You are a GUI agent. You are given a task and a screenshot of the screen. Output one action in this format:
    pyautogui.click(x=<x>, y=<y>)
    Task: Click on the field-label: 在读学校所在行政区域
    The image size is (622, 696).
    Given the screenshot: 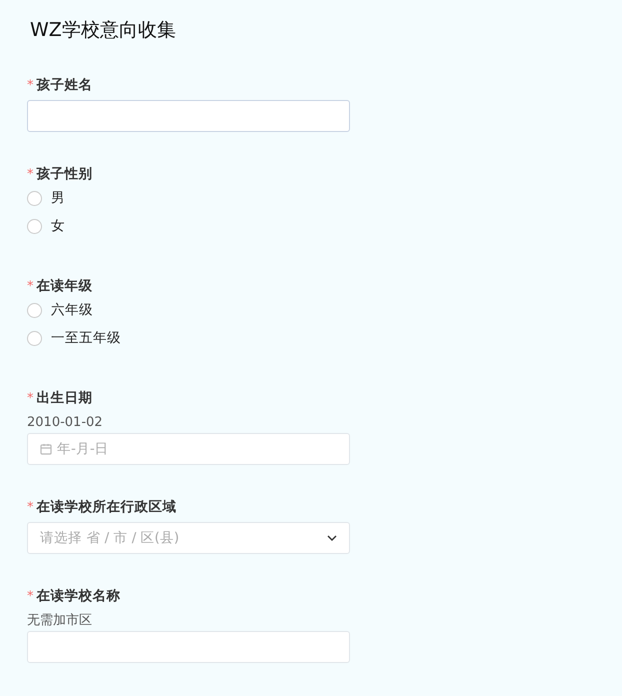 What is the action you would take?
    pyautogui.click(x=106, y=507)
    